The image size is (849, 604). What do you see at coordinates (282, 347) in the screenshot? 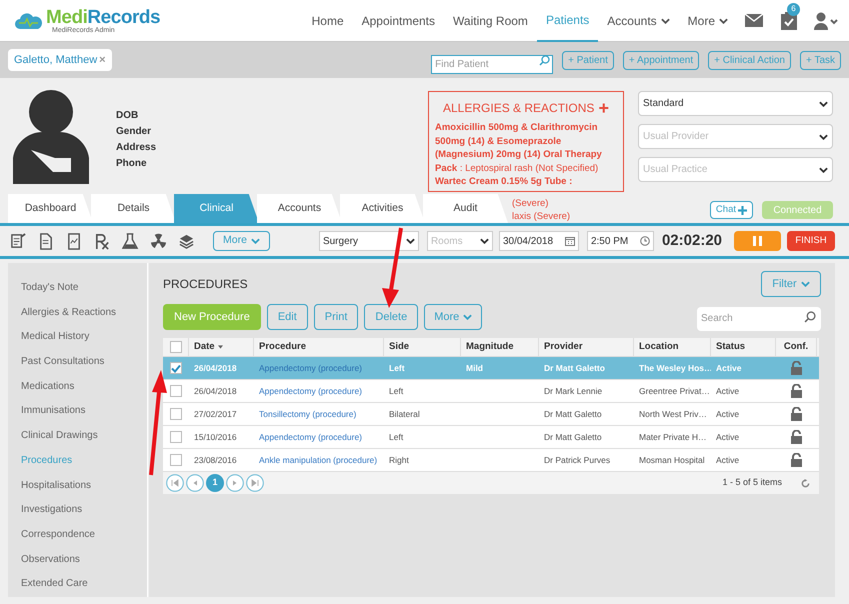
I see `column-header: Procedure` at bounding box center [282, 347].